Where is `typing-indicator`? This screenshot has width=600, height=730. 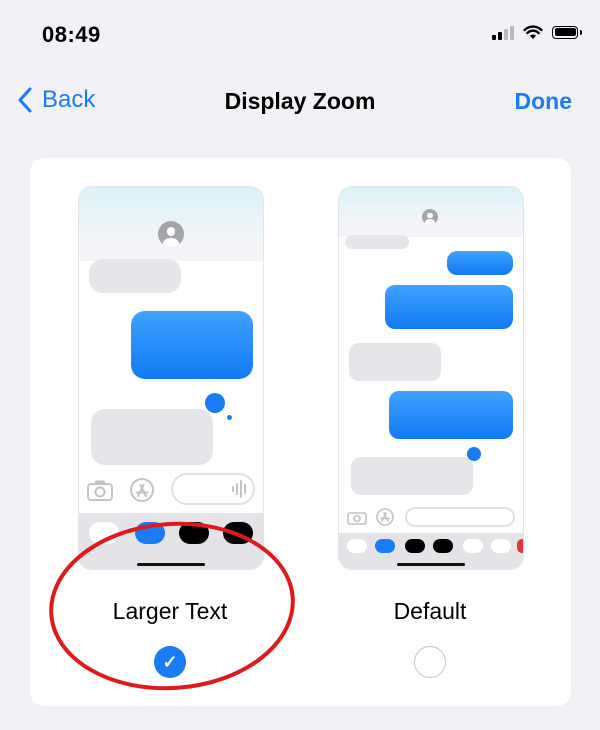 typing-indicator is located at coordinates (215, 403).